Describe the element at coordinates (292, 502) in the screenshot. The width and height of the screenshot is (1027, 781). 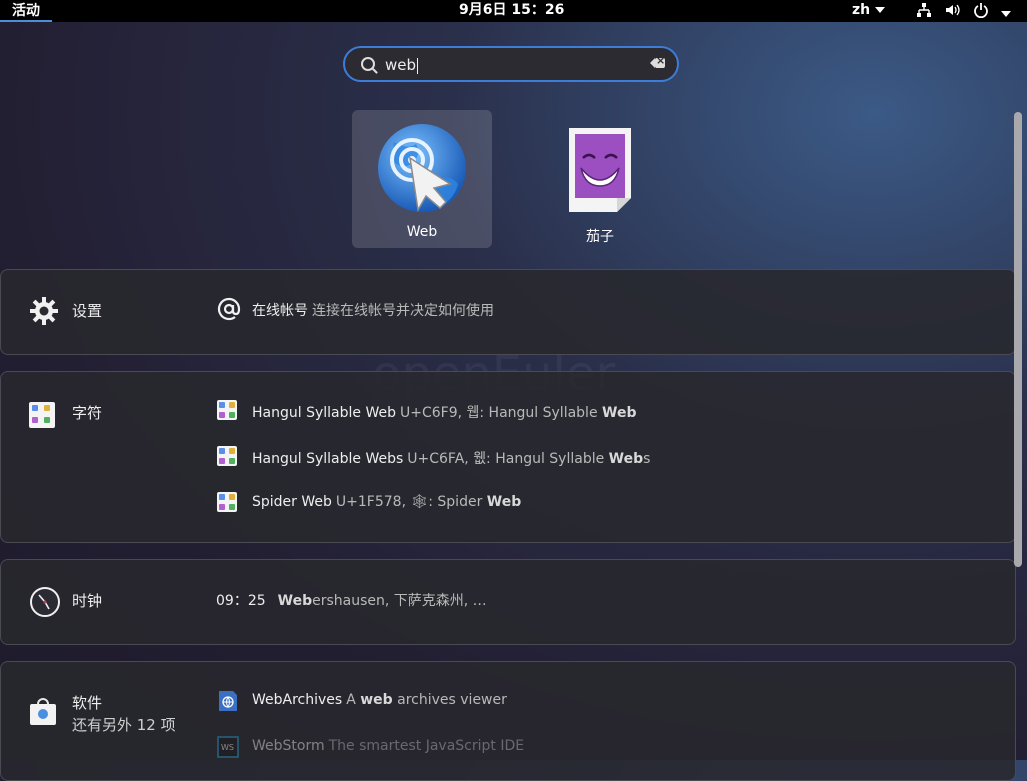
I see `result-title: Spider Web` at that location.